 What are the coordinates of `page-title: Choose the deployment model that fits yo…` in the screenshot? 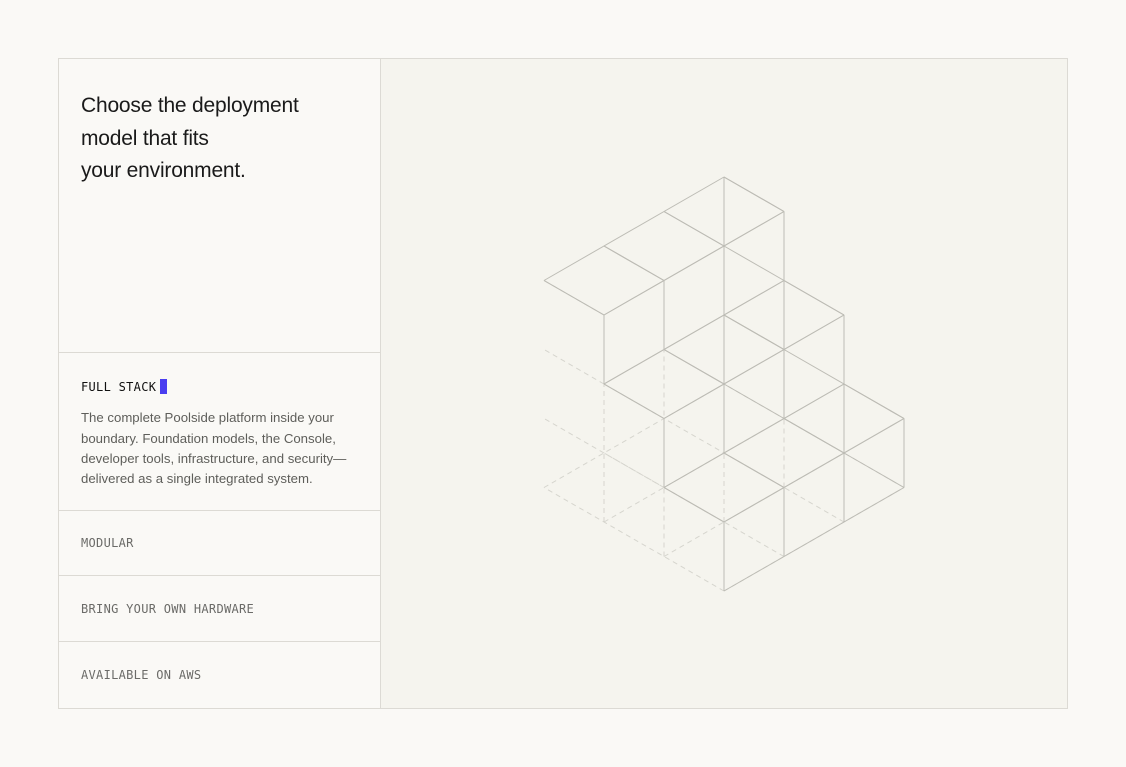 It's located at (211, 139).